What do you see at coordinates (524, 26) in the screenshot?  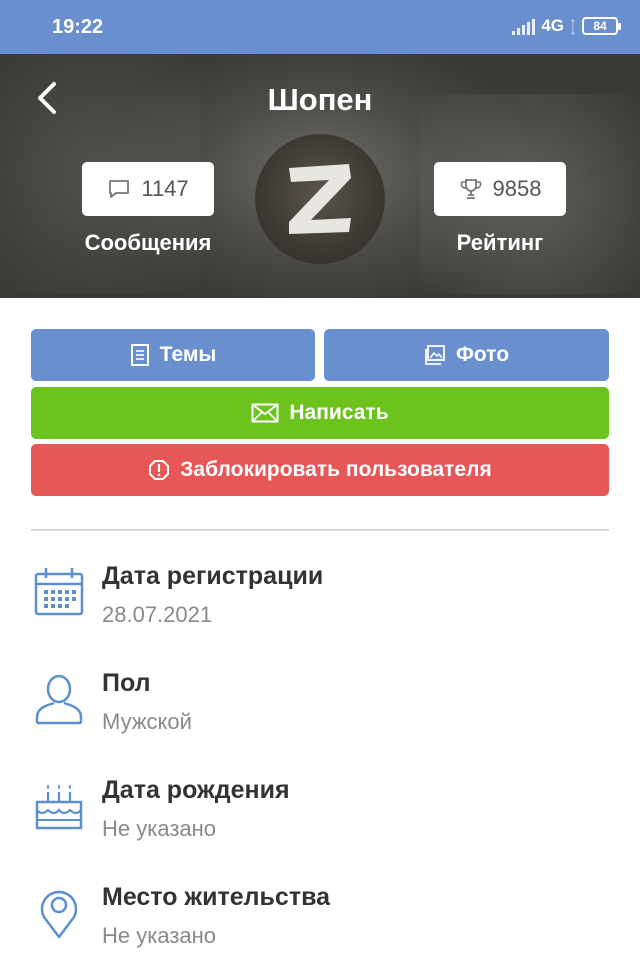 I see `signal-icon` at bounding box center [524, 26].